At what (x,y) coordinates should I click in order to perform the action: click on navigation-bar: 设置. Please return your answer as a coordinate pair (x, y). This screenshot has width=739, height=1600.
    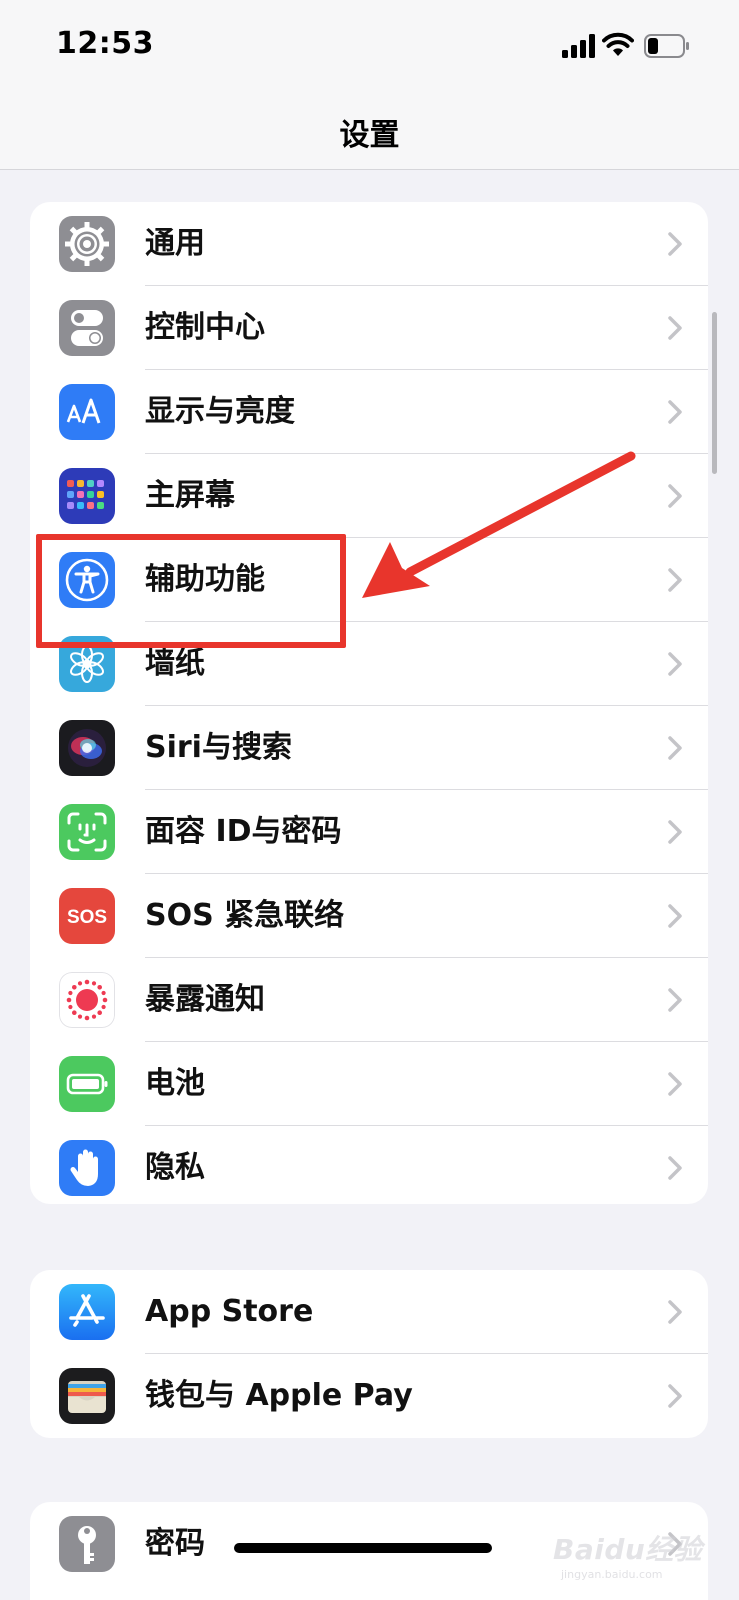
    Looking at the image, I should click on (369, 133).